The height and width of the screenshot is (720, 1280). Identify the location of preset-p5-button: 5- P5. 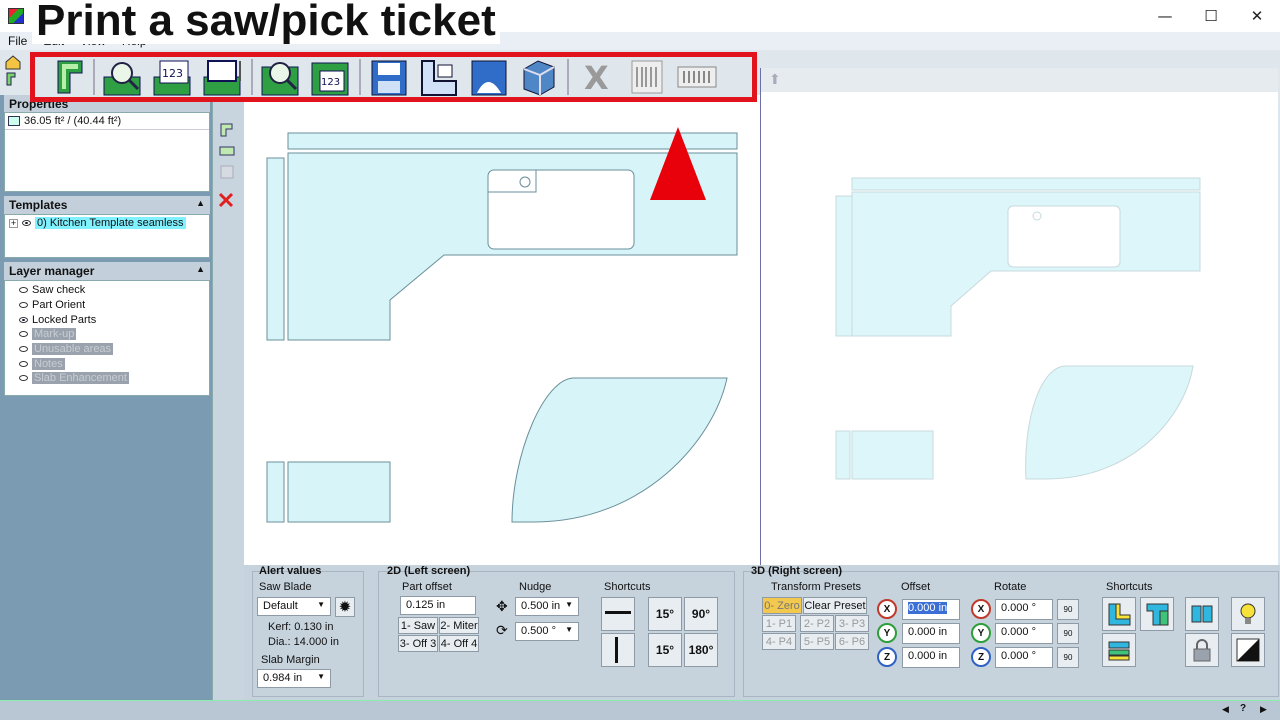
(817, 641).